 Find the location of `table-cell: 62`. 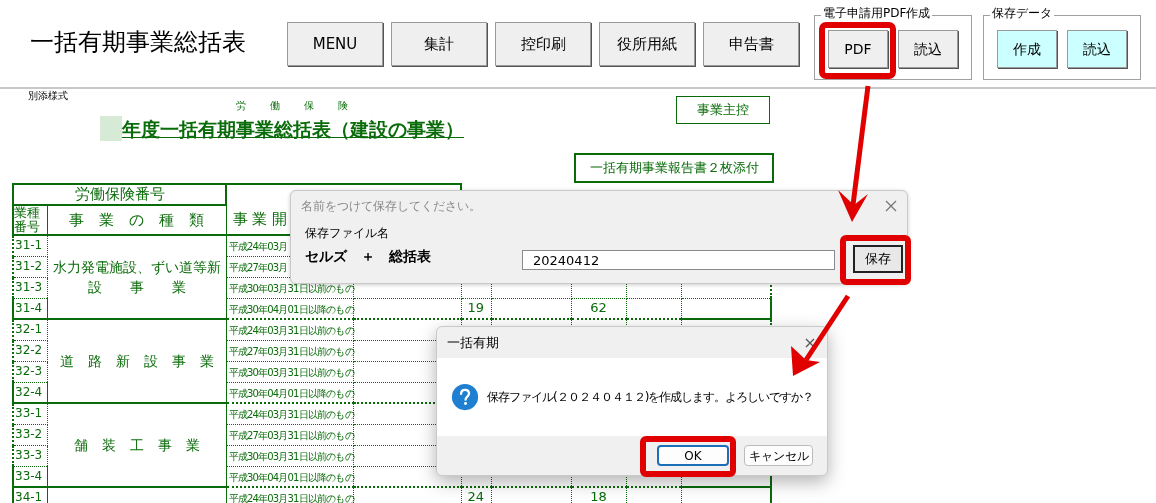

table-cell: 62 is located at coordinates (598, 307).